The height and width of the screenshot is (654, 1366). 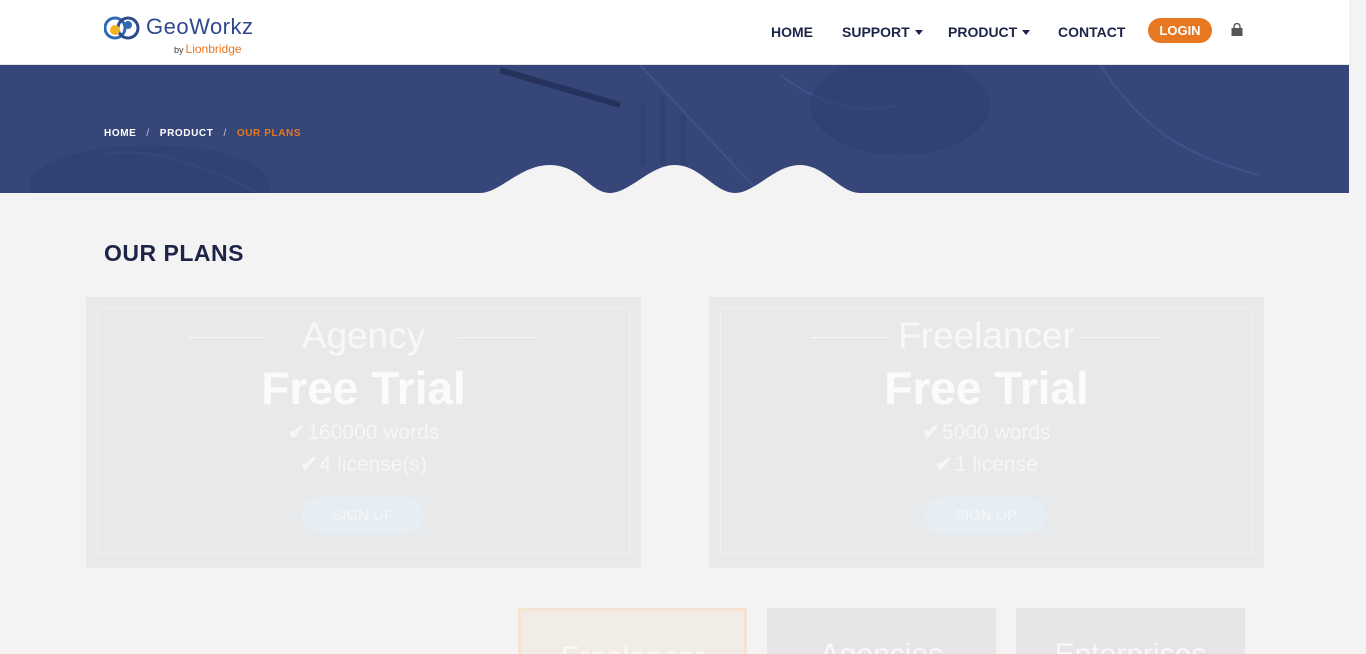 I want to click on wave-divider, so click(x=670, y=179).